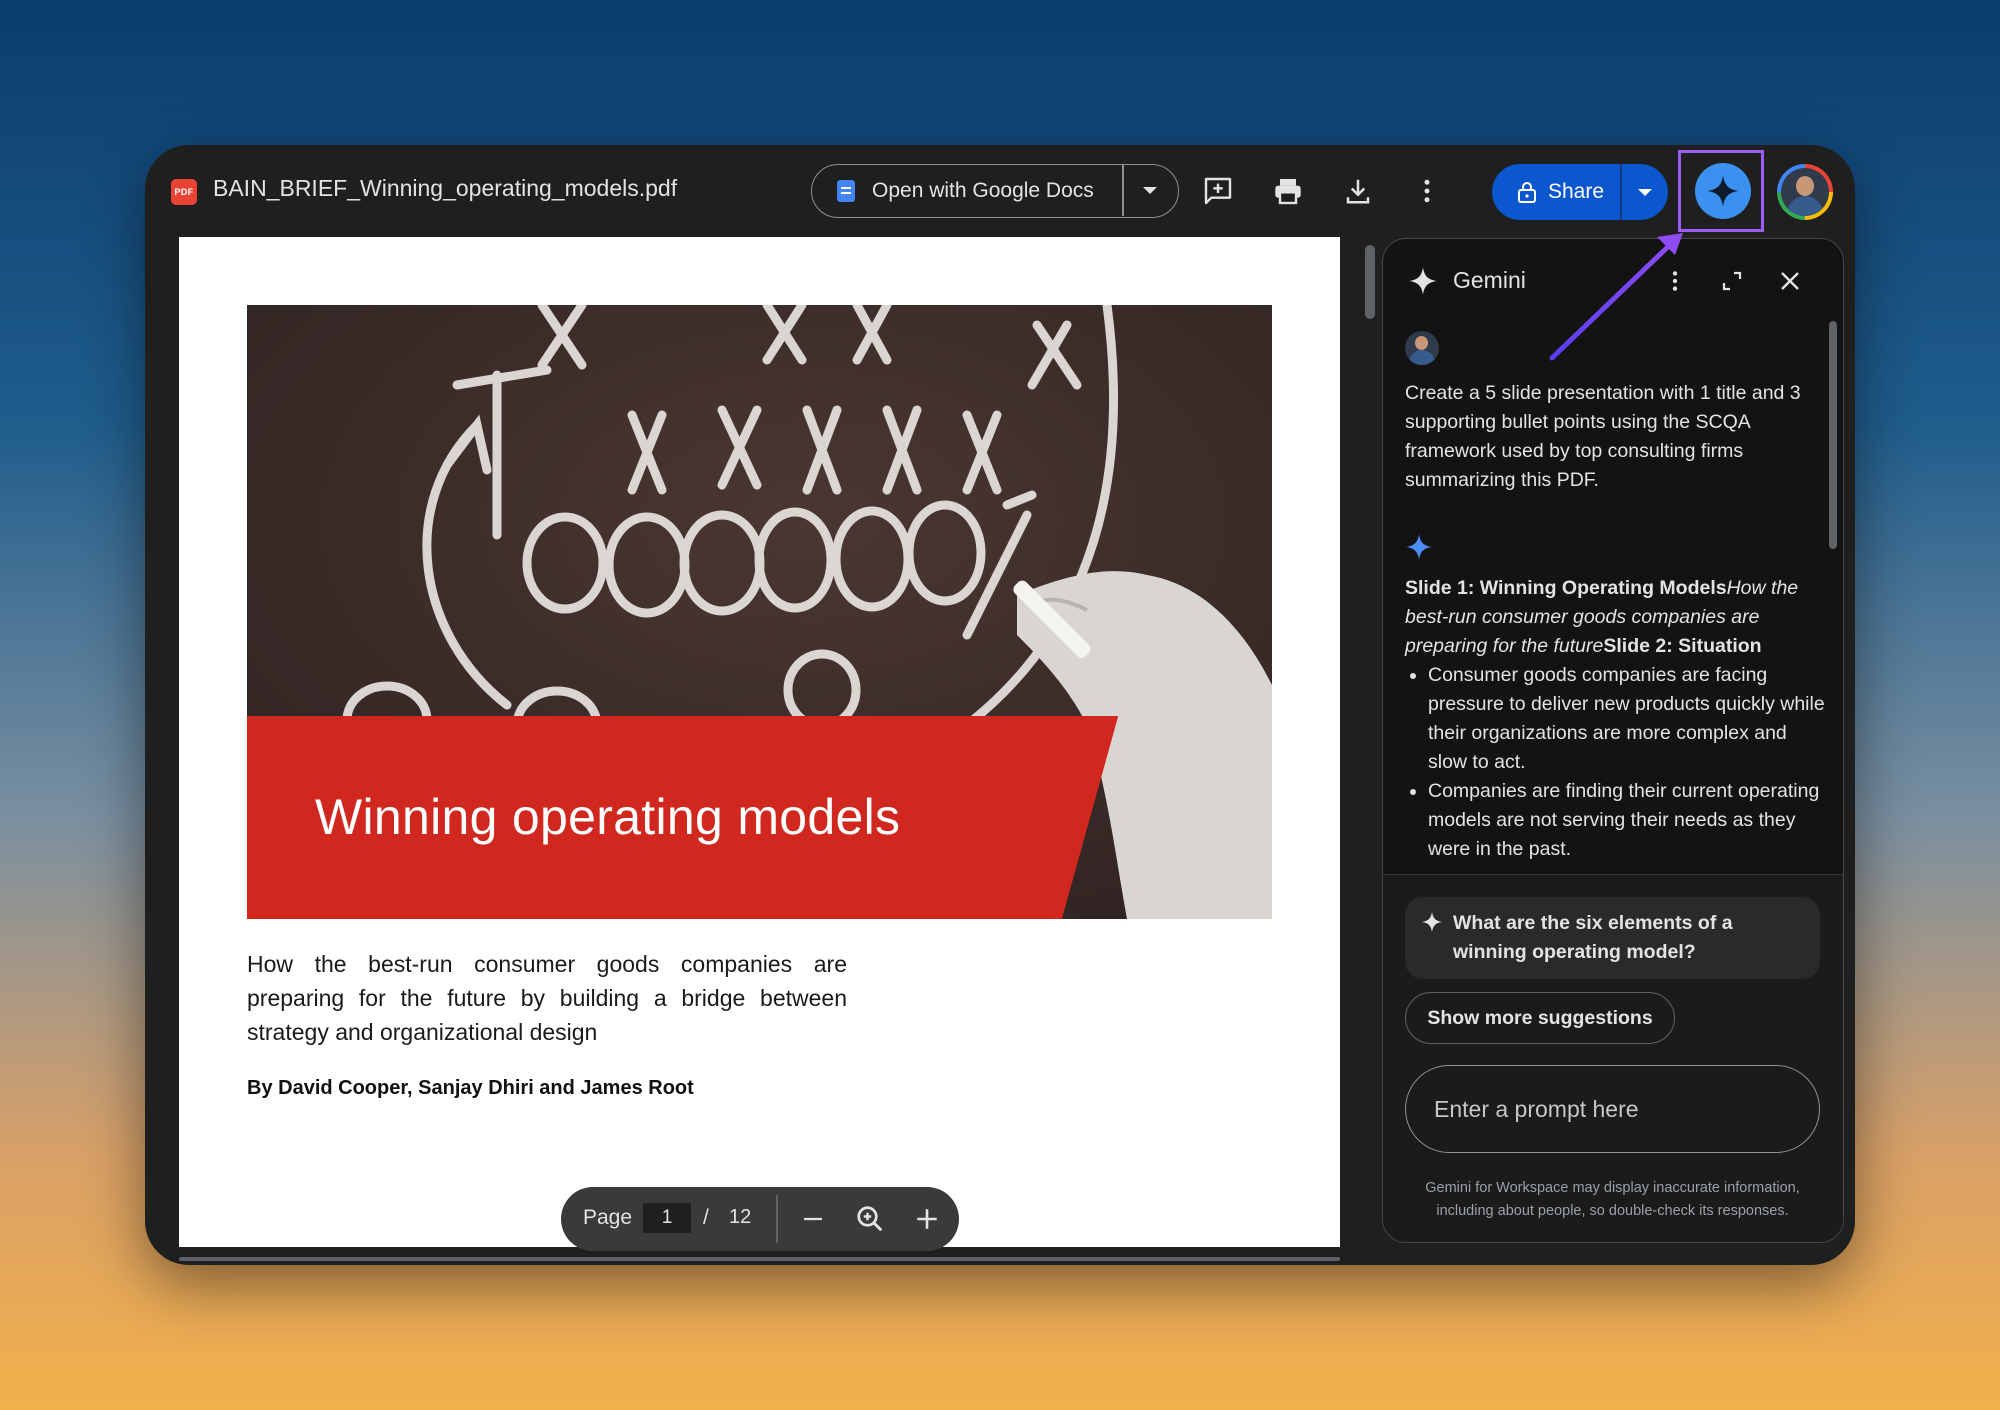 The width and height of the screenshot is (2000, 1410). Describe the element at coordinates (760, 1219) in the screenshot. I see `page-navigator: Page 1 / 12` at that location.